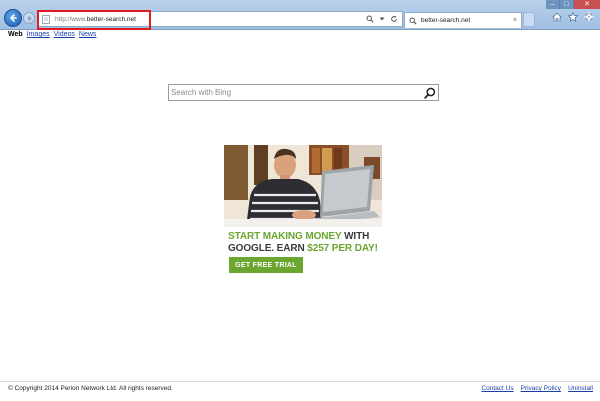 This screenshot has width=600, height=401. I want to click on page-icon, so click(46, 19).